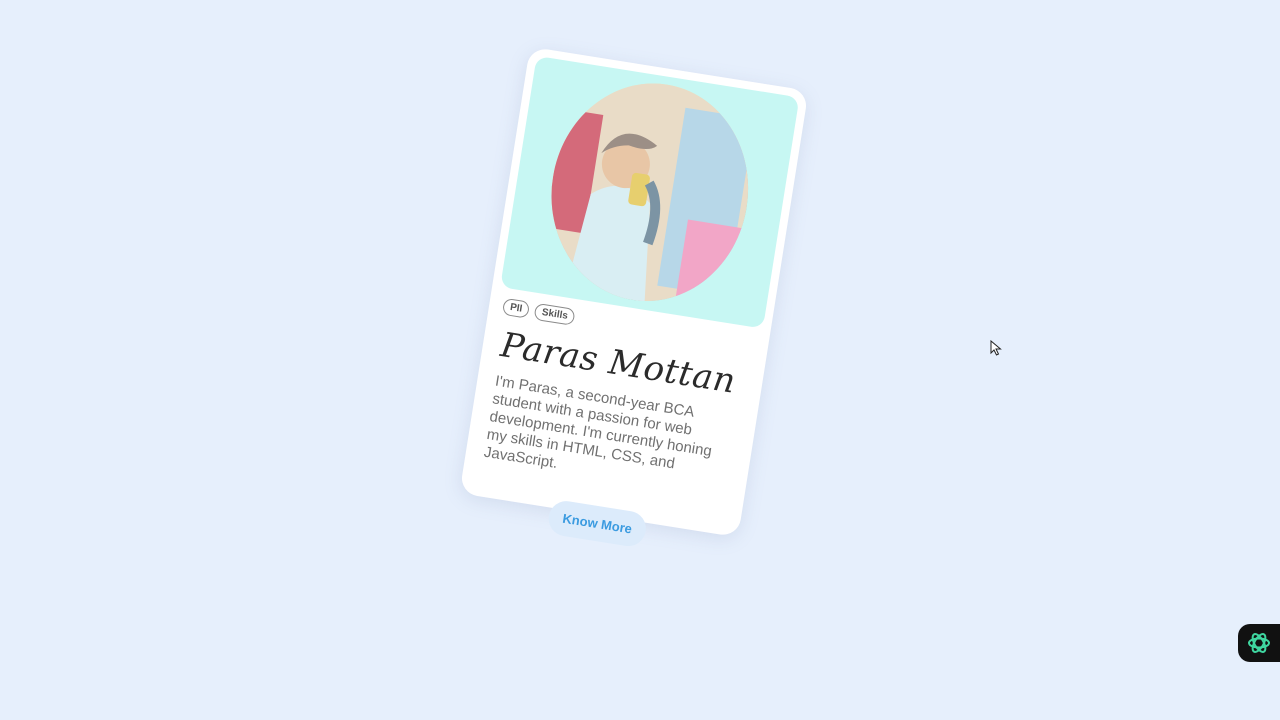  I want to click on mouse-pointer-icon, so click(996, 348).